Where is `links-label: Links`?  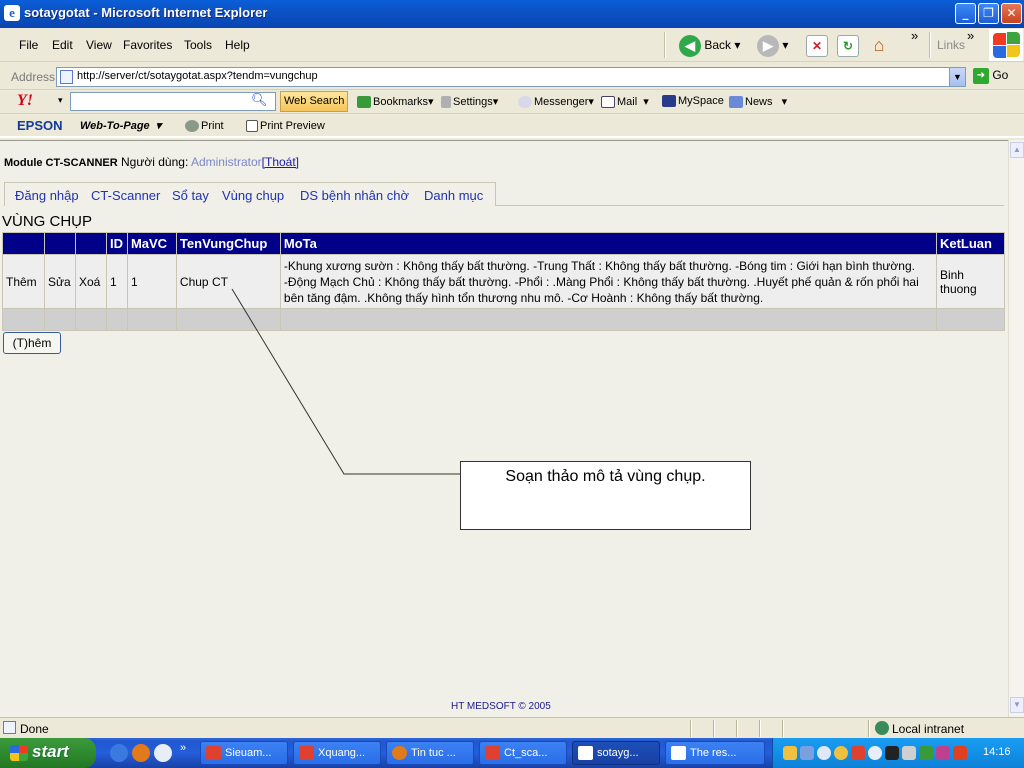 links-label: Links is located at coordinates (951, 45).